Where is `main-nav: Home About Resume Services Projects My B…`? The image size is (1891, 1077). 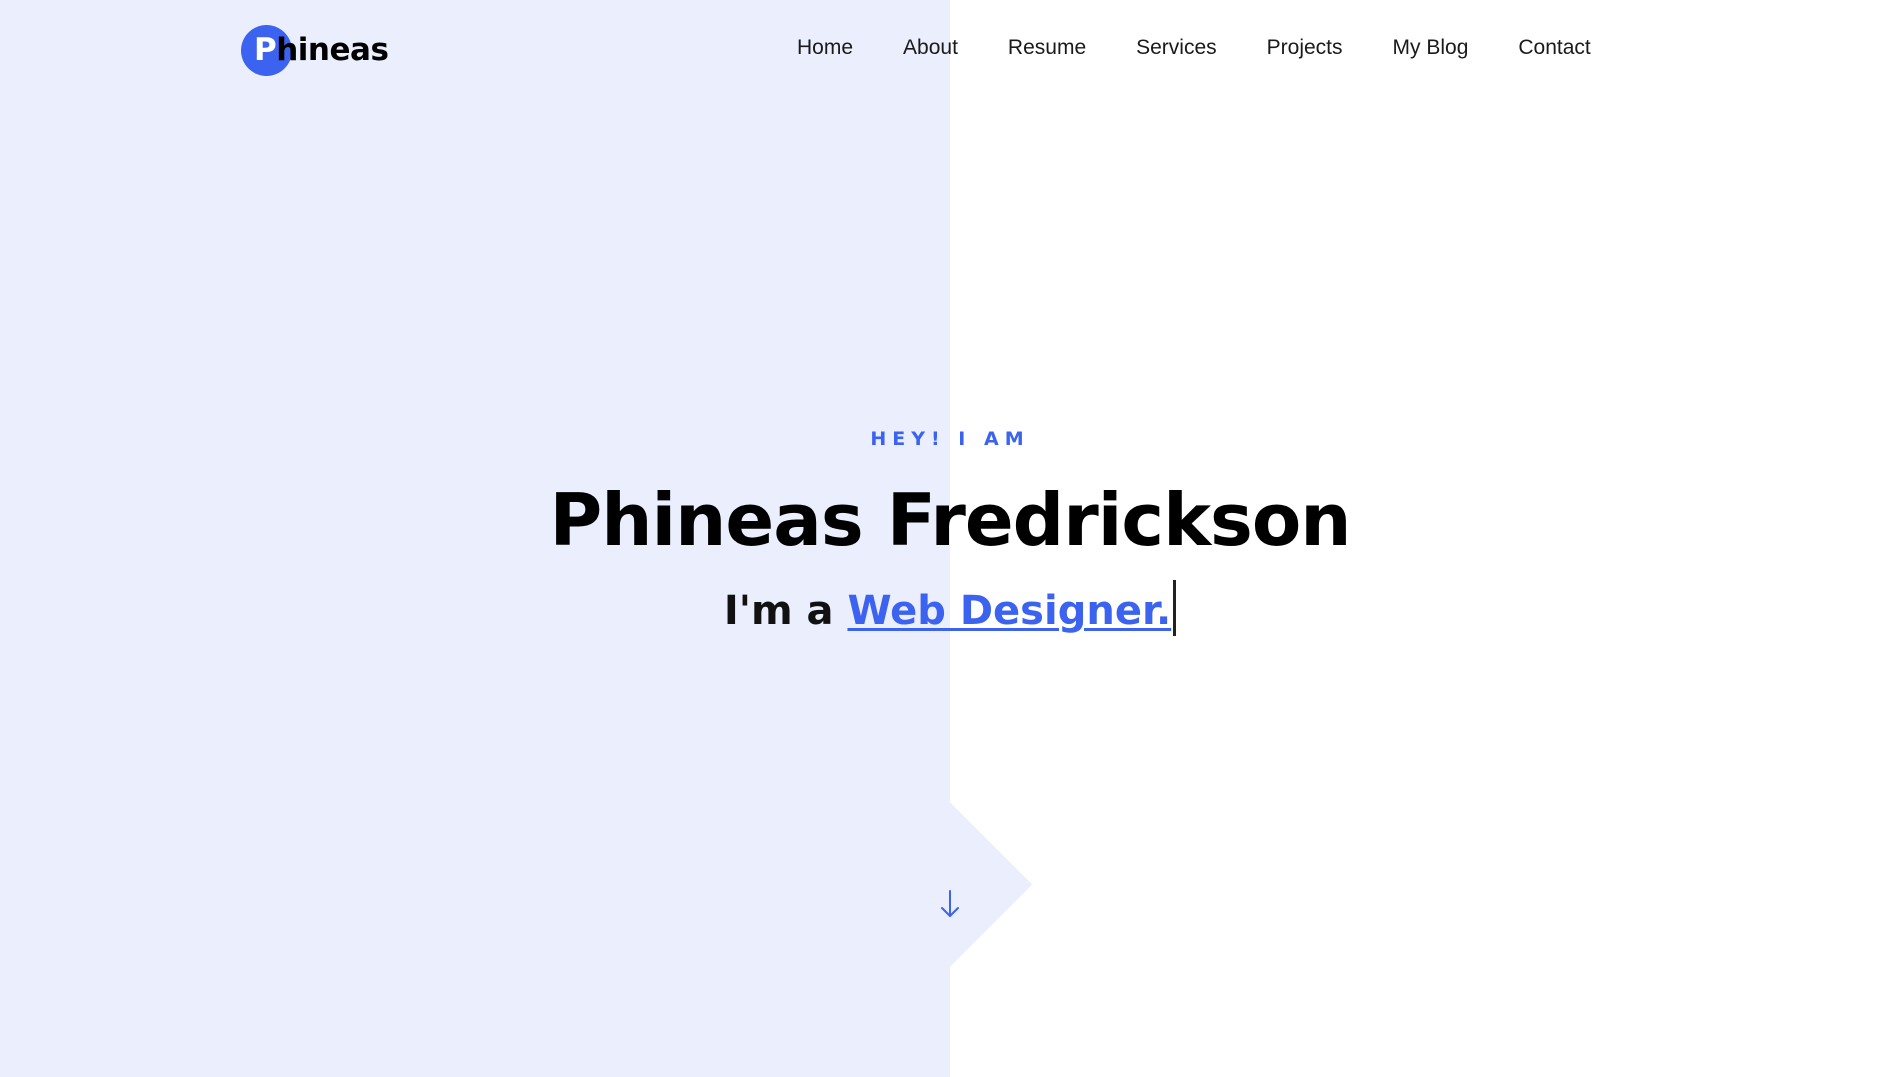 main-nav: Home About Resume Services Projects My B… is located at coordinates (1194, 48).